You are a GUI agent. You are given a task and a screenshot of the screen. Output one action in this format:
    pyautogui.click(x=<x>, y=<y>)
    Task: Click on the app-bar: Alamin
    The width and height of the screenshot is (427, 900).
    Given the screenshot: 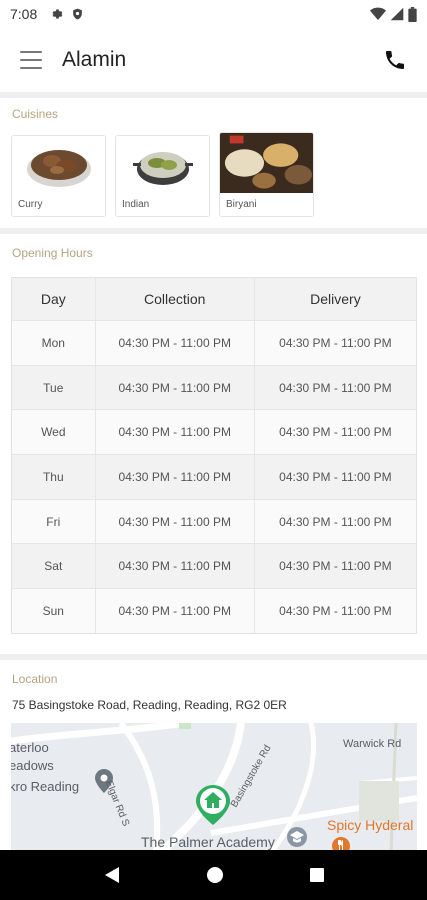 What is the action you would take?
    pyautogui.click(x=213, y=60)
    